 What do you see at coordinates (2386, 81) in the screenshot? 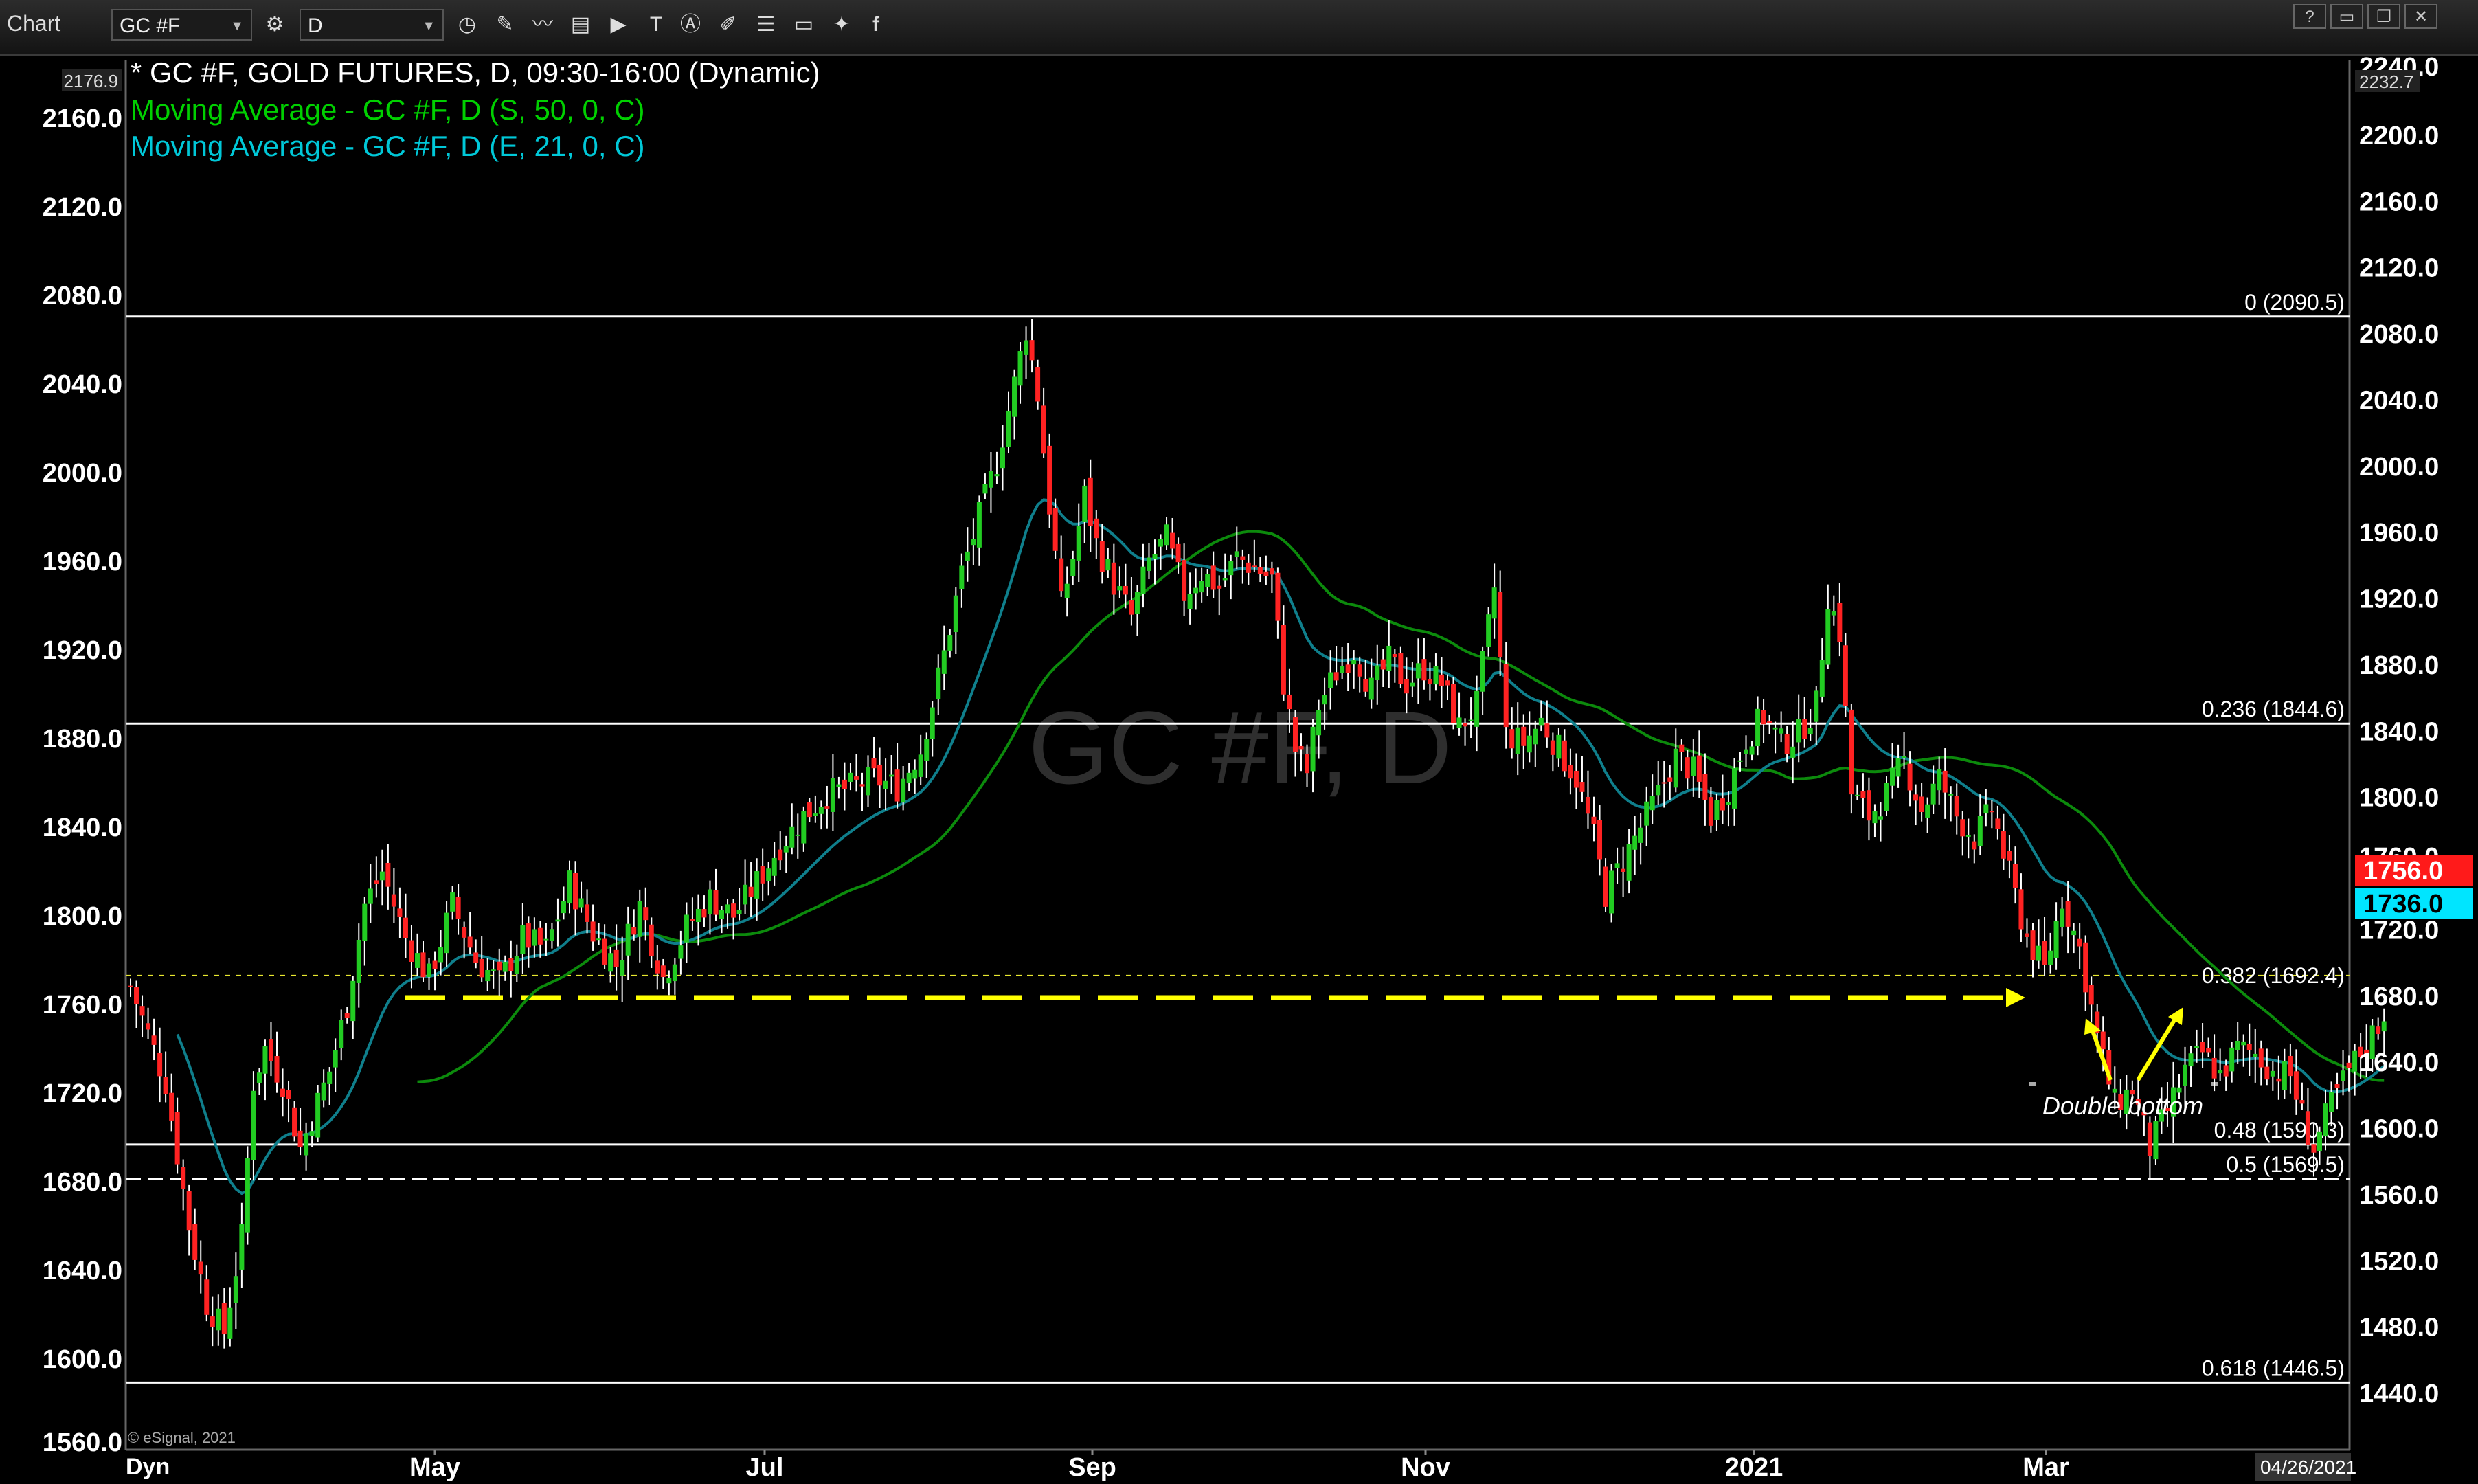
I see `right-top-marker: 2232.7` at bounding box center [2386, 81].